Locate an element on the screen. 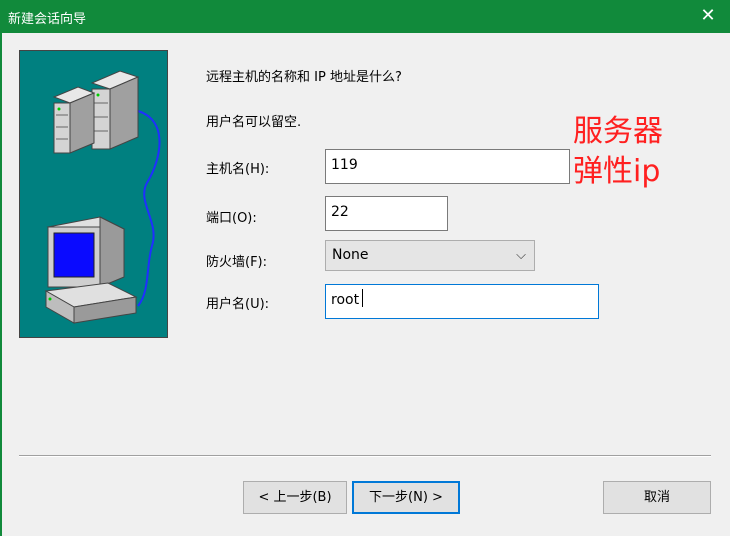 This screenshot has height=536, width=730. next-button: 下一步(N) > is located at coordinates (406, 497).